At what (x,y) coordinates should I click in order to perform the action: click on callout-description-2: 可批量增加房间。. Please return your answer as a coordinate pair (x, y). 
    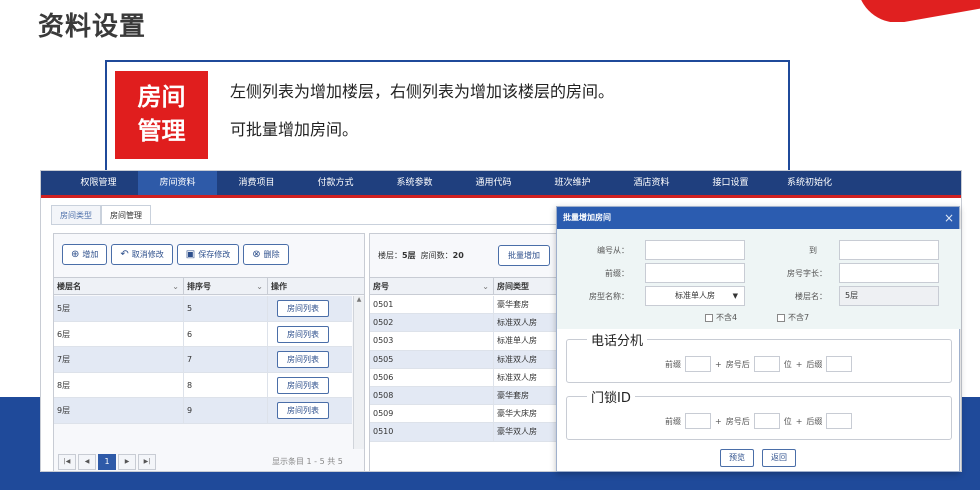
    Looking at the image, I should click on (294, 129).